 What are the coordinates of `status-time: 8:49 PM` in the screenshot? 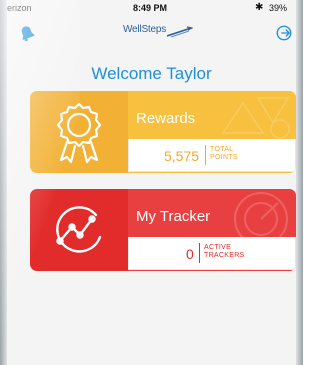 It's located at (150, 8).